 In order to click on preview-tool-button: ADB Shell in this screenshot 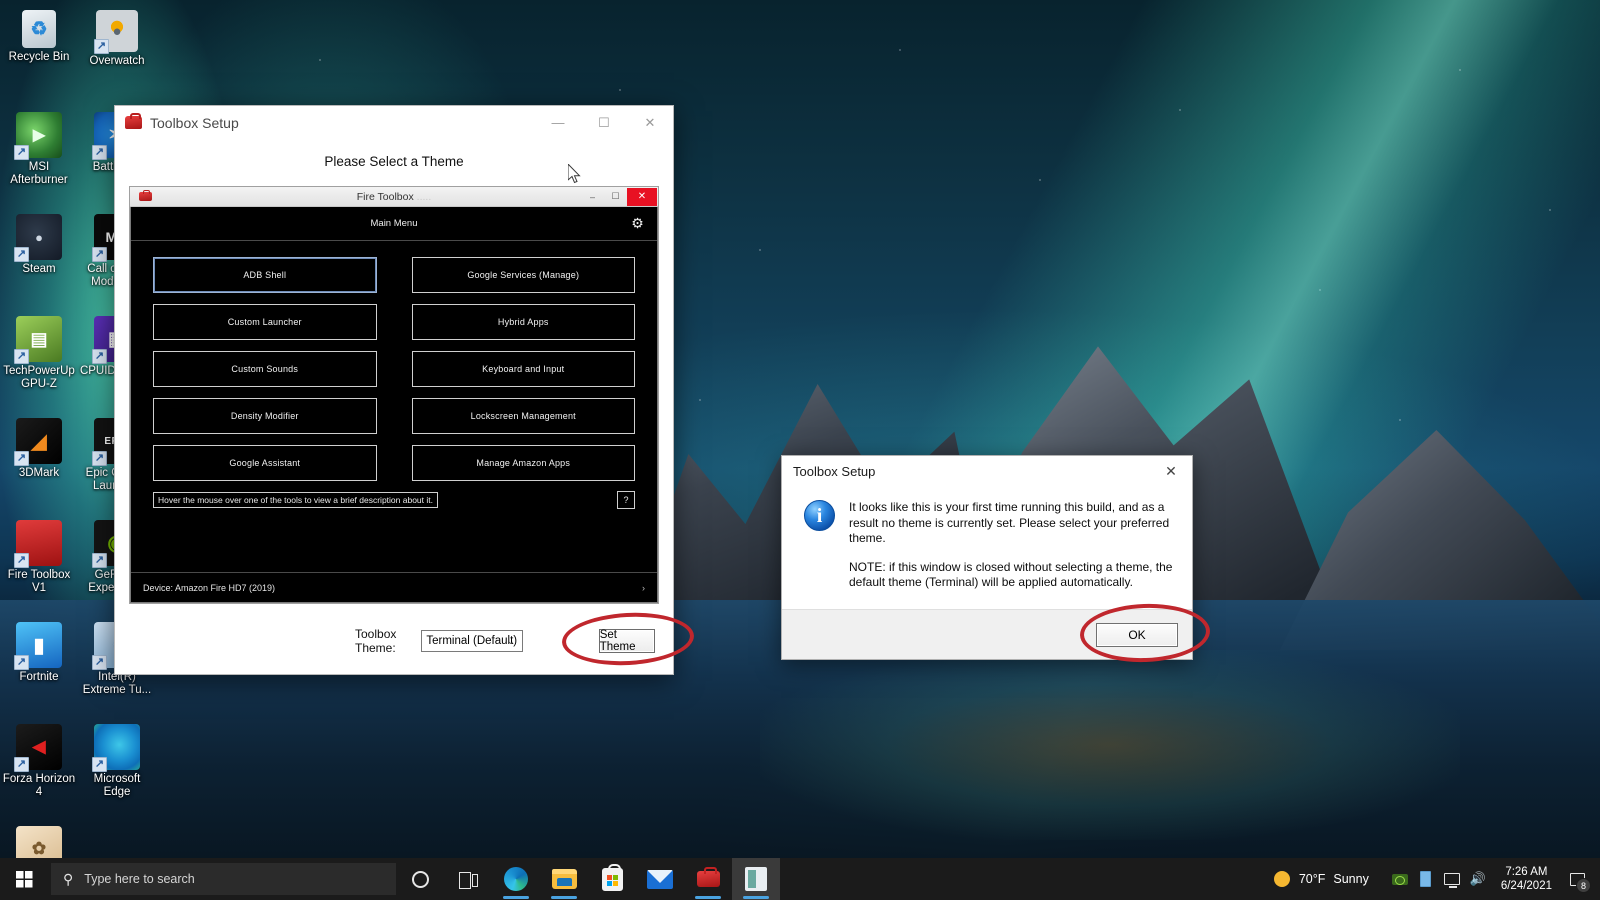, I will do `click(265, 275)`.